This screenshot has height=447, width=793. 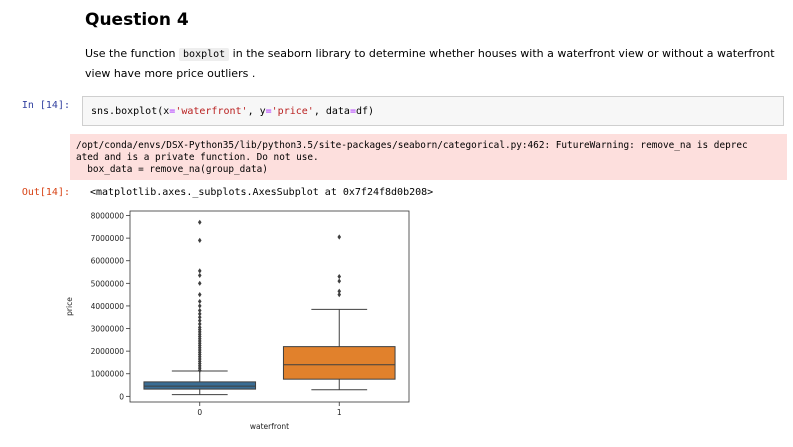 I want to click on code-token: , data, so click(x=331, y=111).